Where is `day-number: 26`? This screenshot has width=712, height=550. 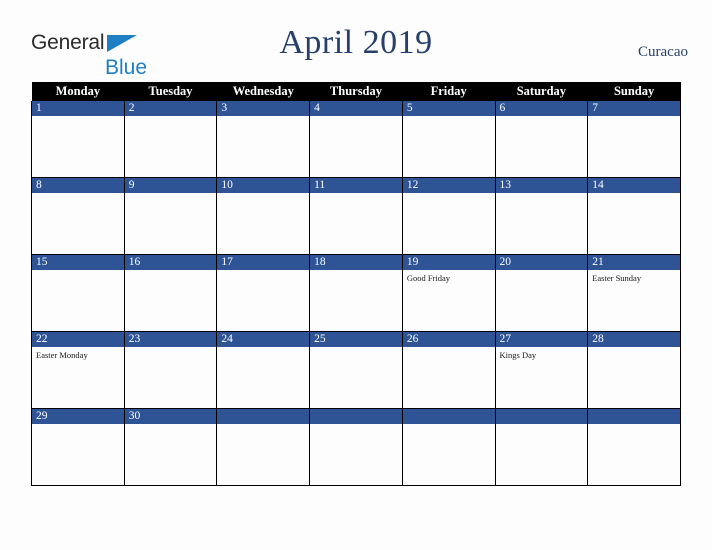 day-number: 26 is located at coordinates (448, 339).